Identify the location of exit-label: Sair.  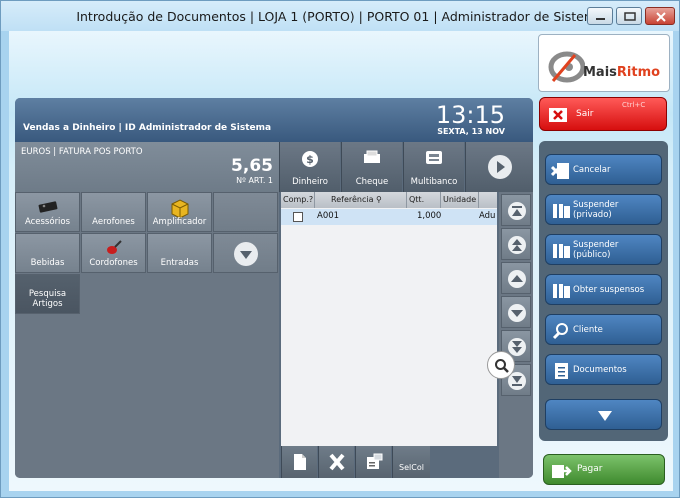
(585, 114).